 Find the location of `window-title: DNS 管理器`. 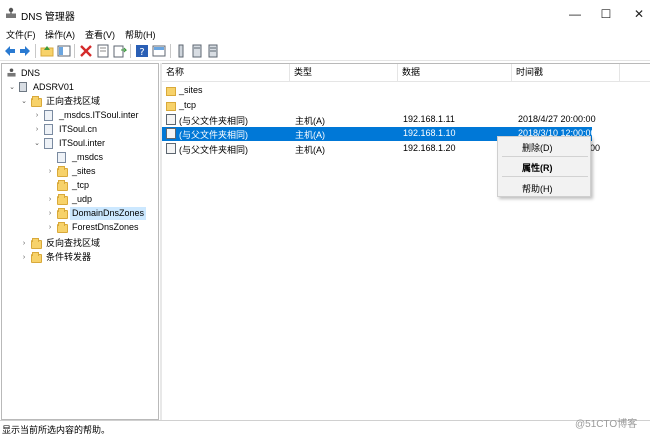

window-title: DNS 管理器 is located at coordinates (48, 17).